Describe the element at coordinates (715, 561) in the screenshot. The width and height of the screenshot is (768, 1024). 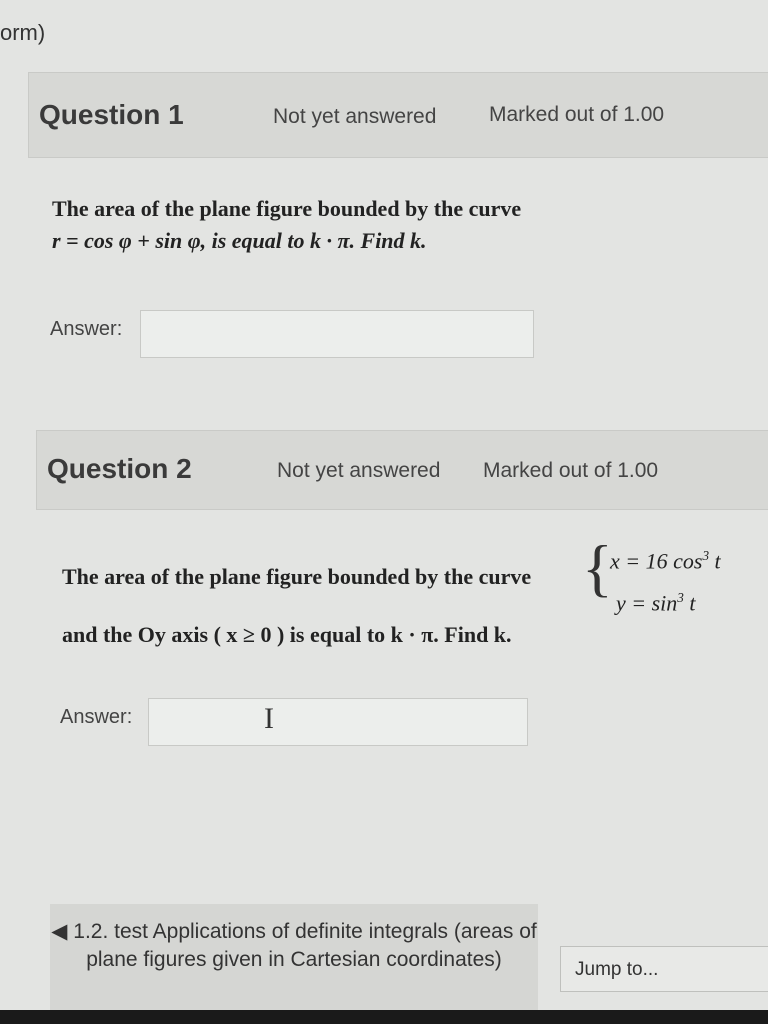
I see `equation-x-var: t` at that location.